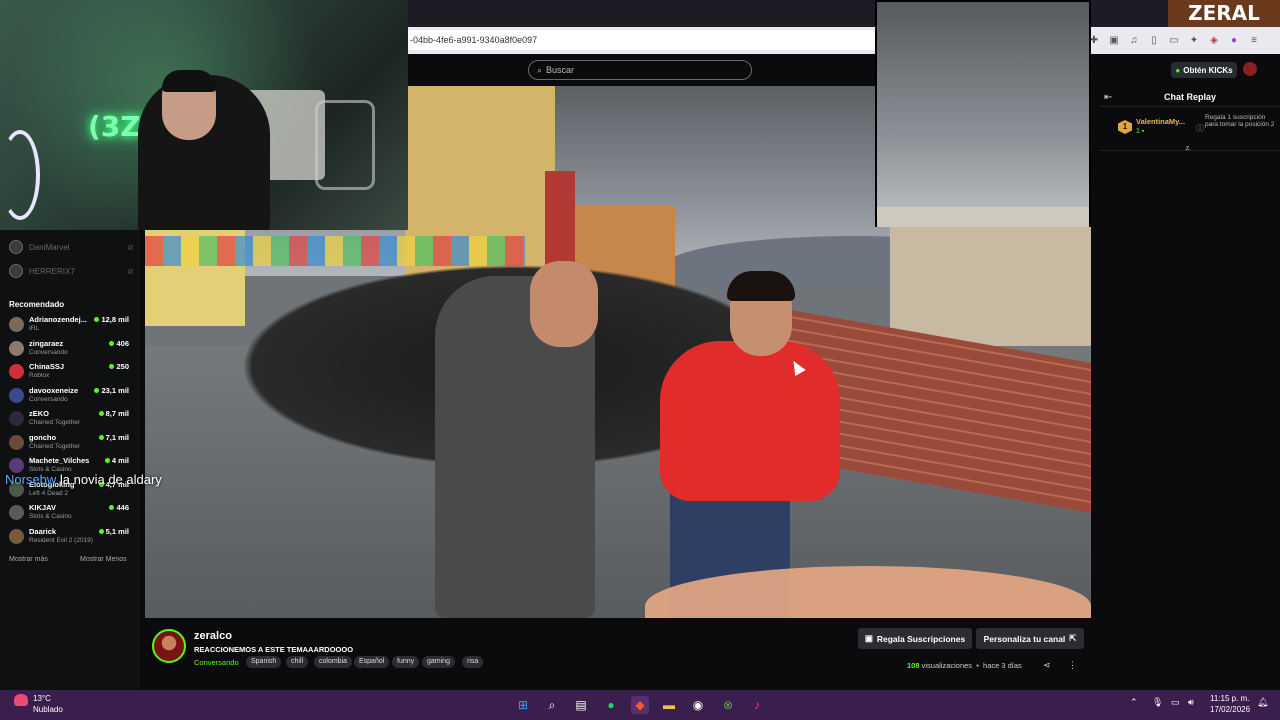  I want to click on view-stats: 108 visualizaciones • hace 3 días, so click(964, 665).